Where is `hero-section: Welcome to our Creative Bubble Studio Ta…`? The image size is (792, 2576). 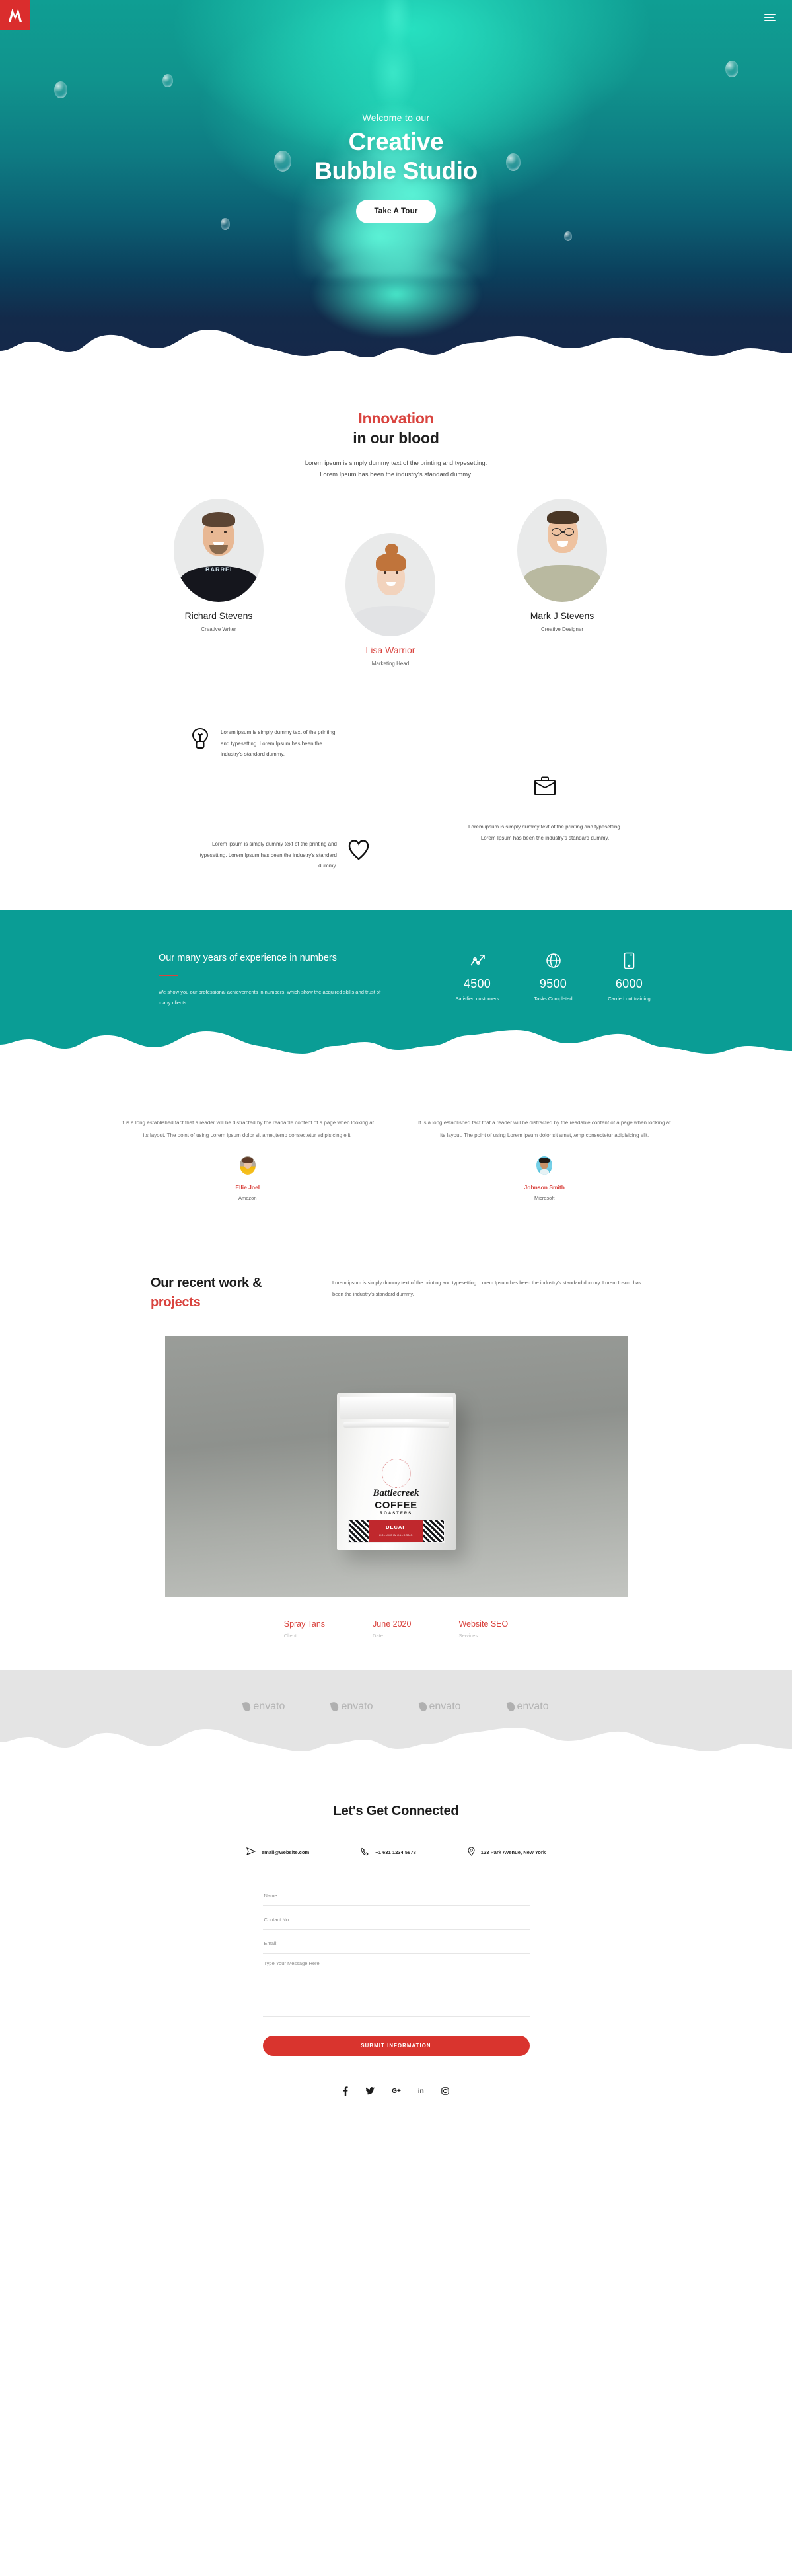 hero-section: Welcome to our Creative Bubble Studio Ta… is located at coordinates (396, 181).